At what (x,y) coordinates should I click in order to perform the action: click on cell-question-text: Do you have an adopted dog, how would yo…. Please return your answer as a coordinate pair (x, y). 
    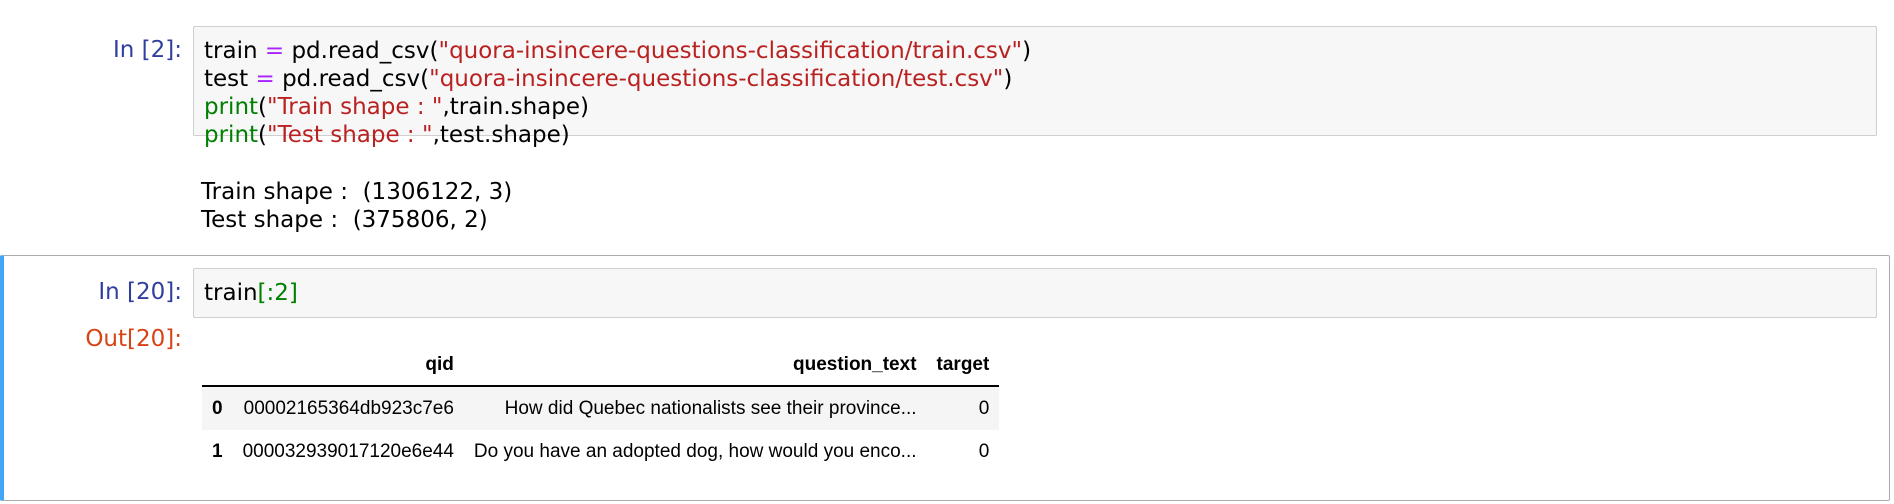
    Looking at the image, I should click on (695, 451).